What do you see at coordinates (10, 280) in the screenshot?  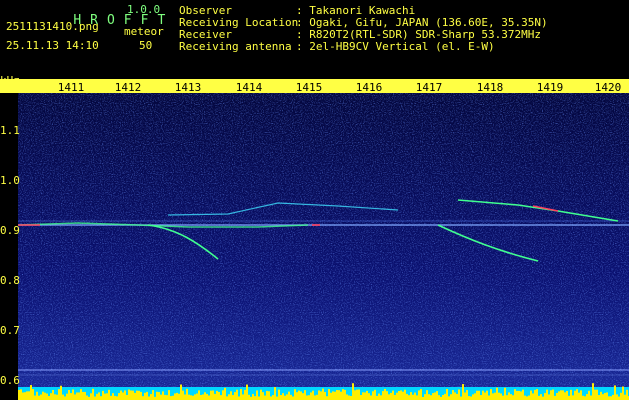 I see `y-tick-label: 0.8` at bounding box center [10, 280].